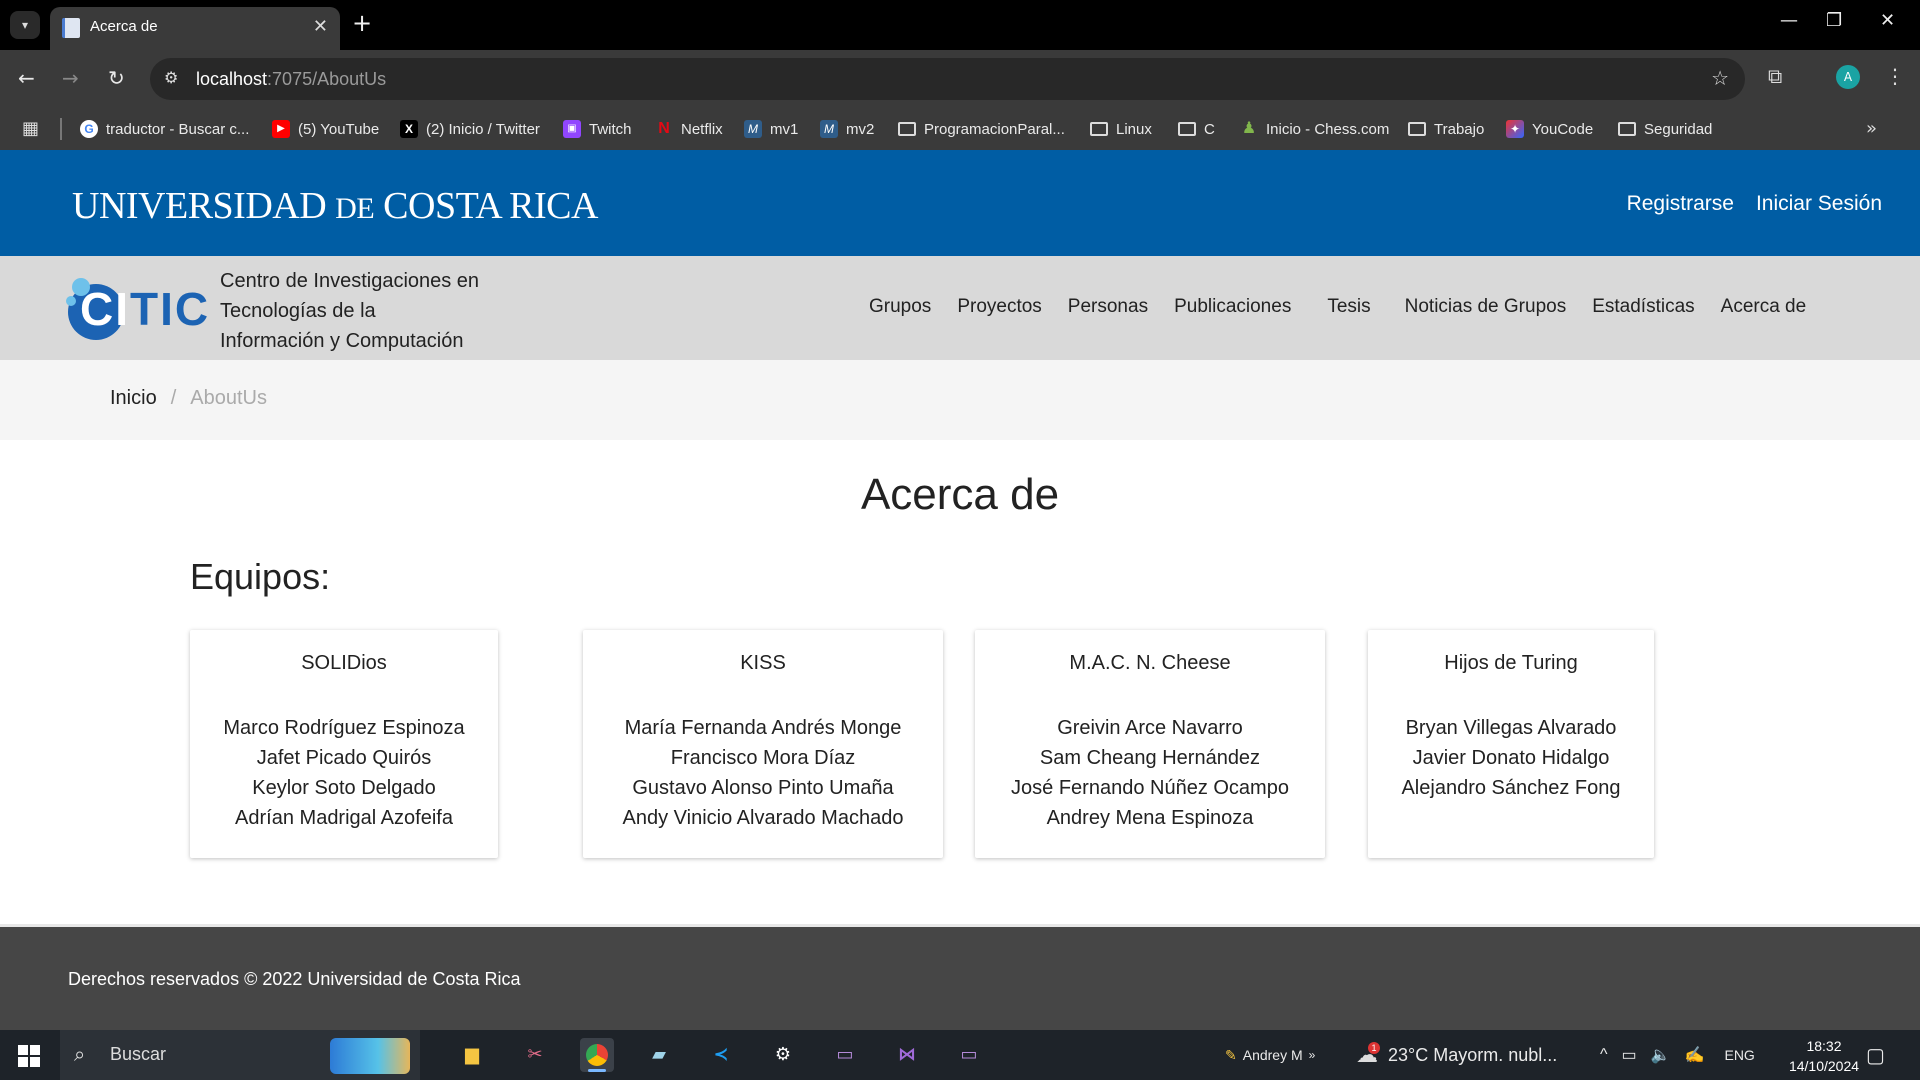 The height and width of the screenshot is (1080, 1920). I want to click on nav-tesis: Tesis, so click(1348, 307).